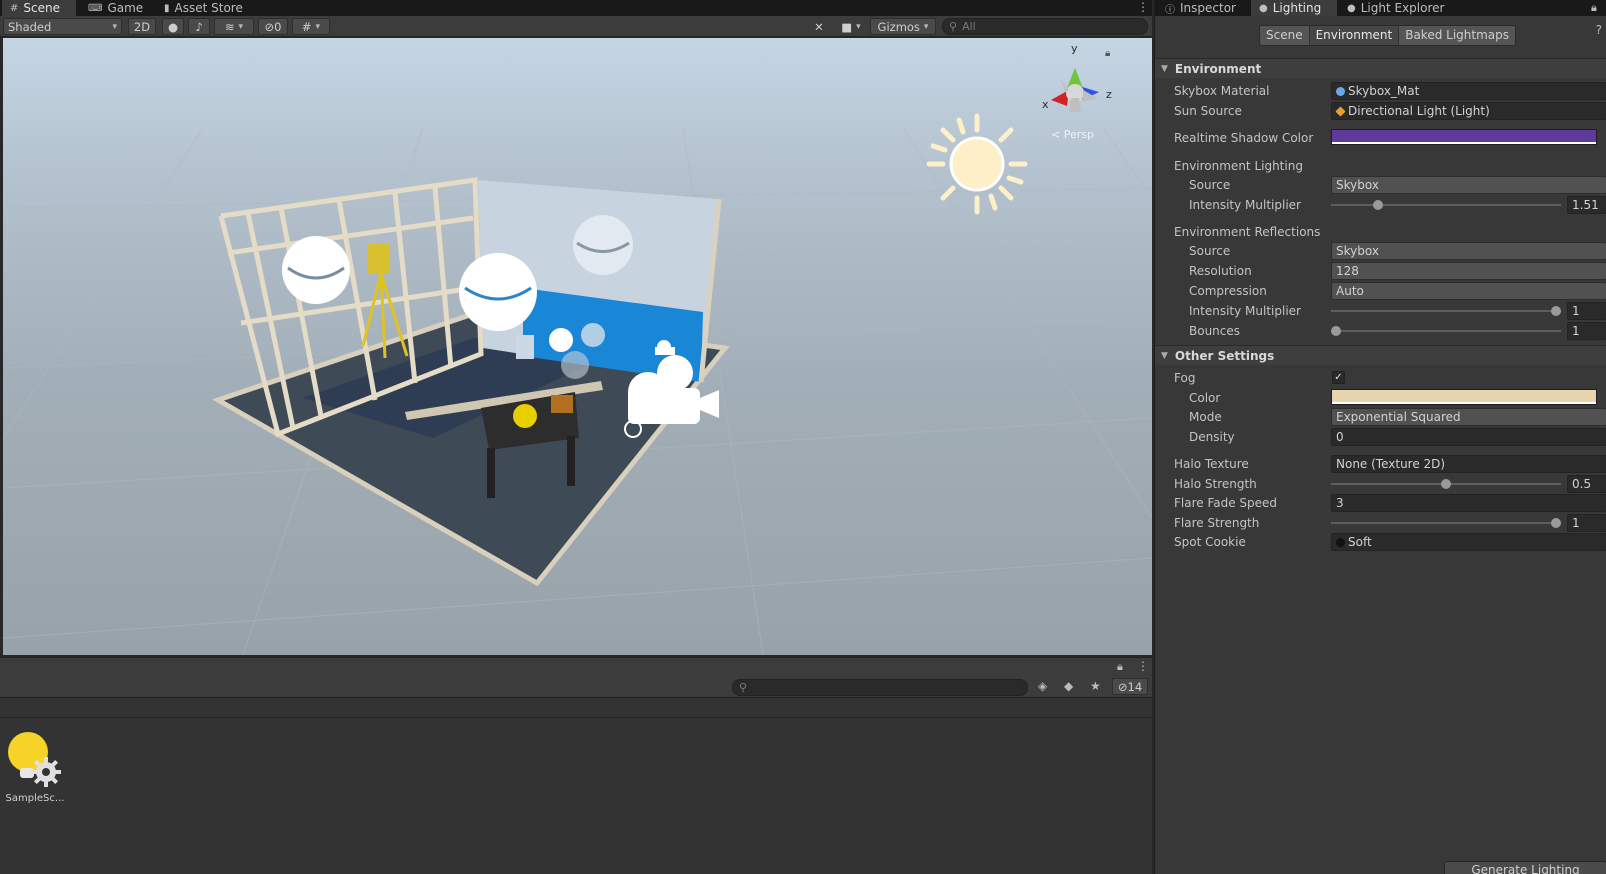 Image resolution: width=1606 pixels, height=874 pixels. I want to click on reflection-source-dropdown: Skybox, so click(1468, 251).